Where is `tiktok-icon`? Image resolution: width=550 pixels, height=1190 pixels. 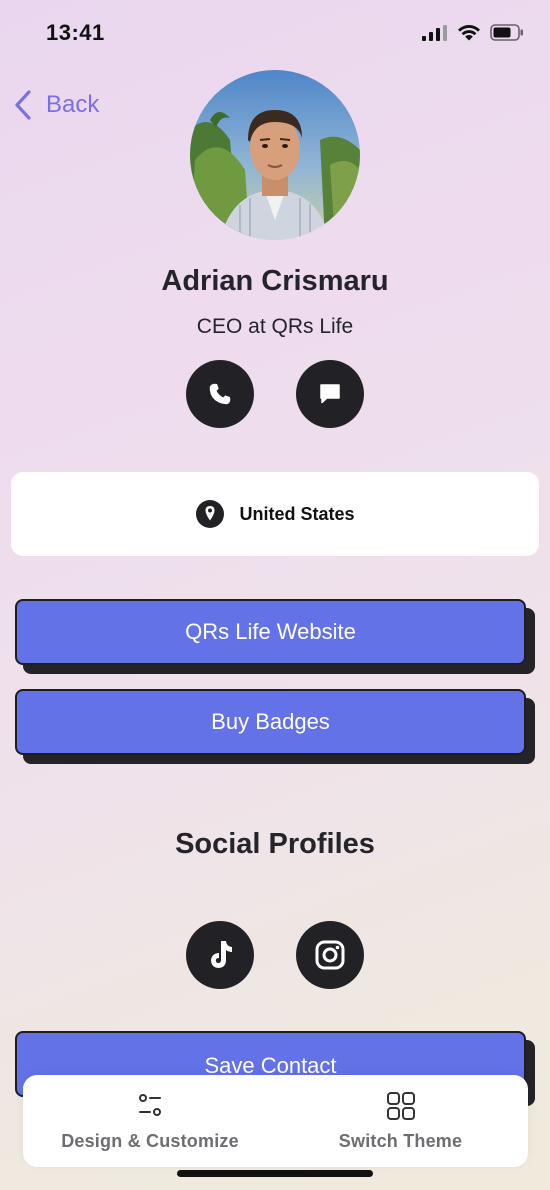
tiktok-icon is located at coordinates (221, 954).